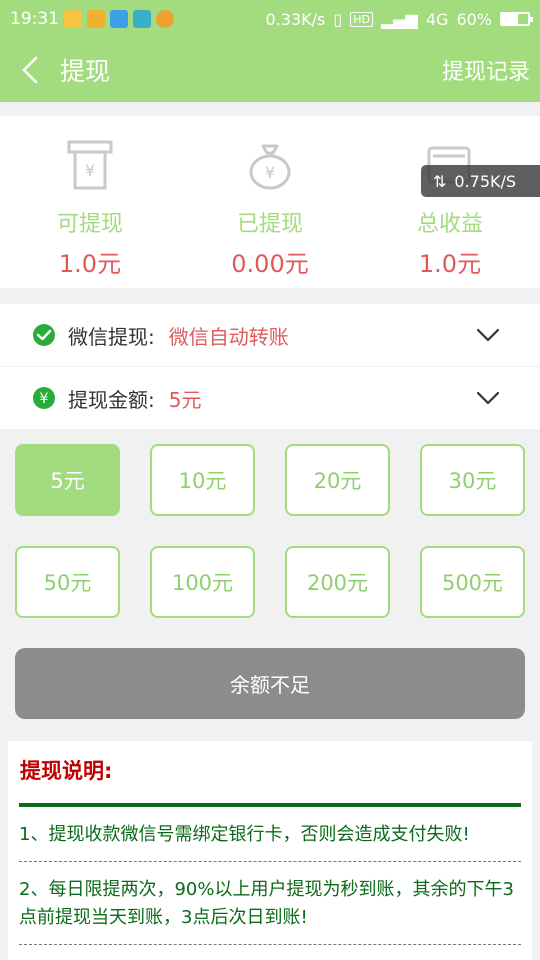 This screenshot has width=540, height=960. Describe the element at coordinates (165, 19) in the screenshot. I see `coin-notification-icon` at that location.